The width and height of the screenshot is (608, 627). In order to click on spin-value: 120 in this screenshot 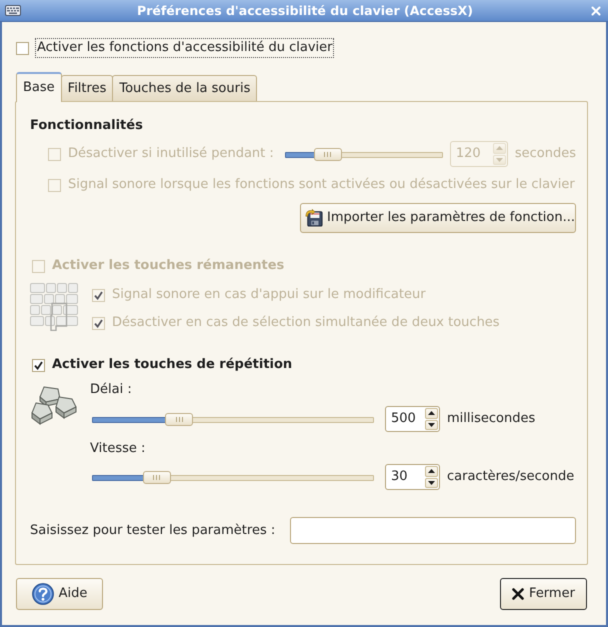, I will do `click(468, 154)`.